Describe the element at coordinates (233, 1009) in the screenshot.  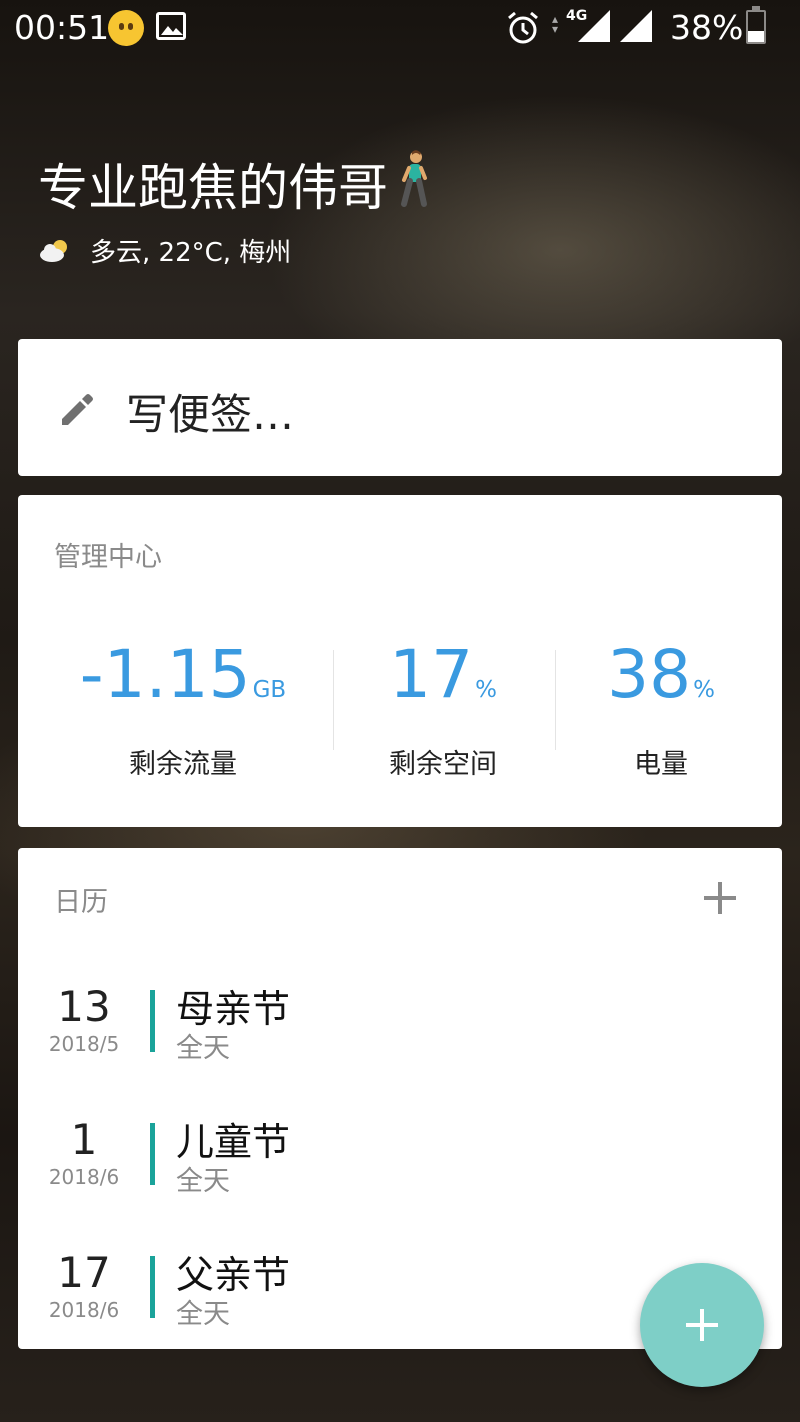
I see `event-name: 母亲节` at that location.